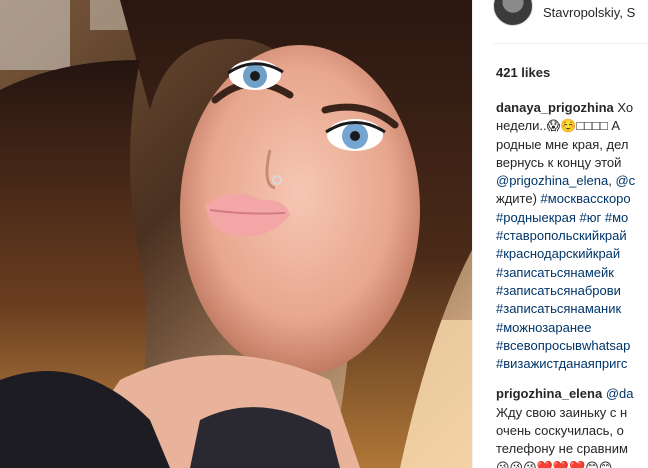 This screenshot has width=648, height=468. Describe the element at coordinates (562, 144) in the screenshot. I see `caption-line: родные мне края, дел` at that location.